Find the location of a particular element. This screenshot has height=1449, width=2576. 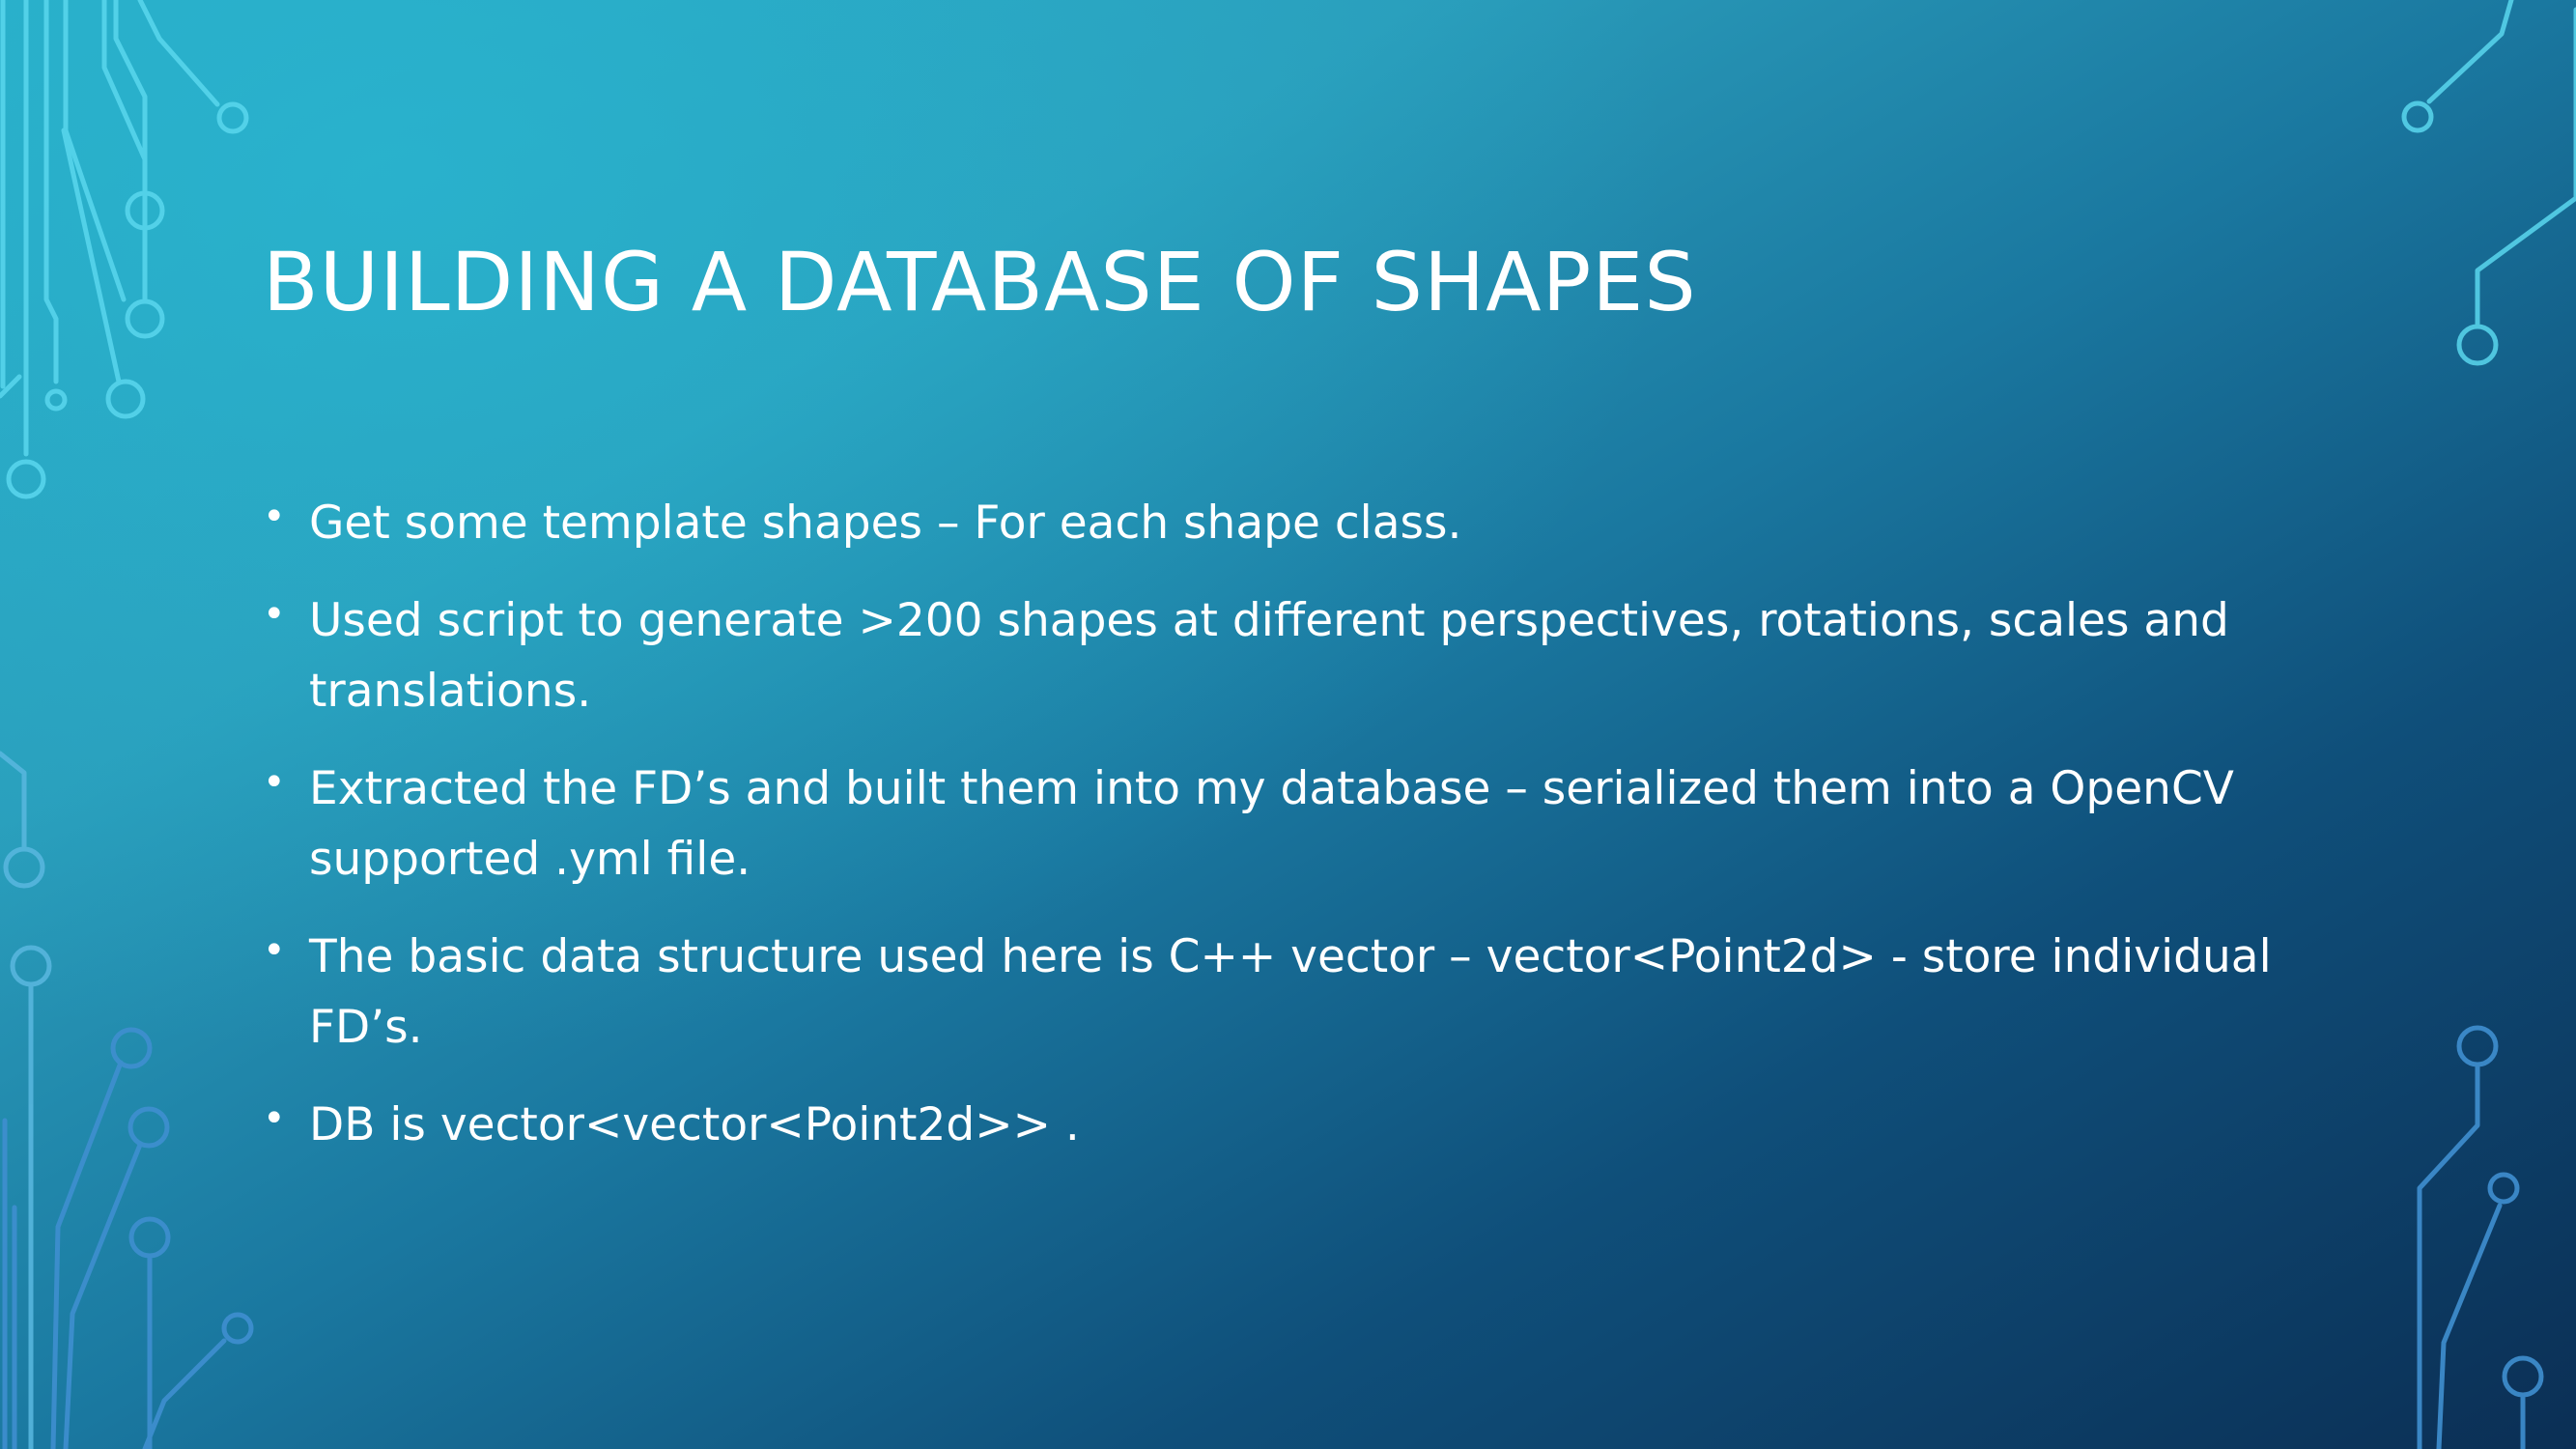

circuit-top-left is located at coordinates (125, 249).